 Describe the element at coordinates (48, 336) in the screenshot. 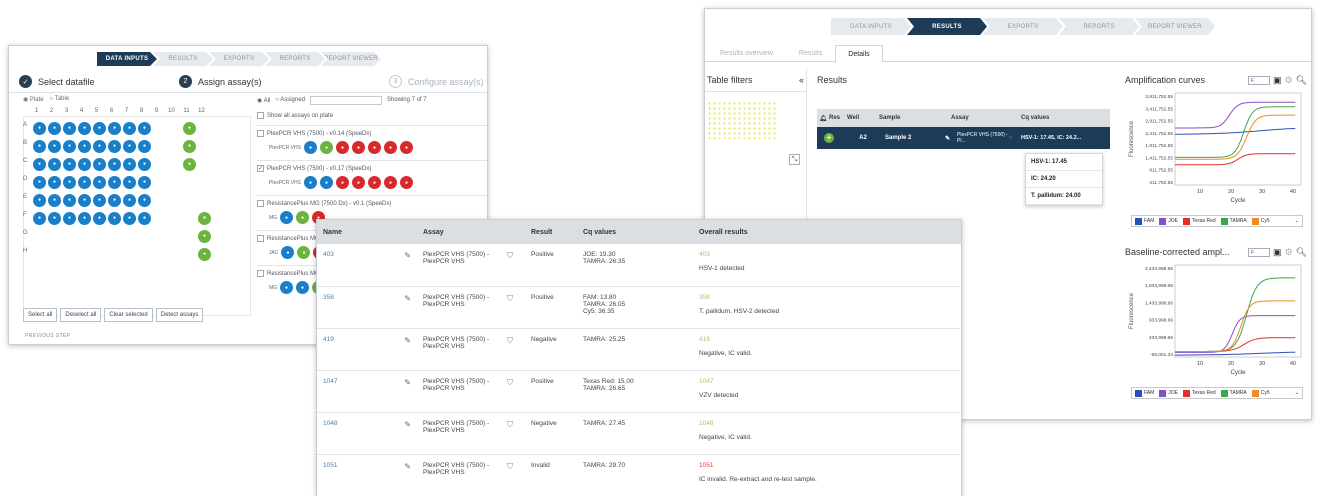

I see `previous-step-link: PREVIOUS STEP` at that location.